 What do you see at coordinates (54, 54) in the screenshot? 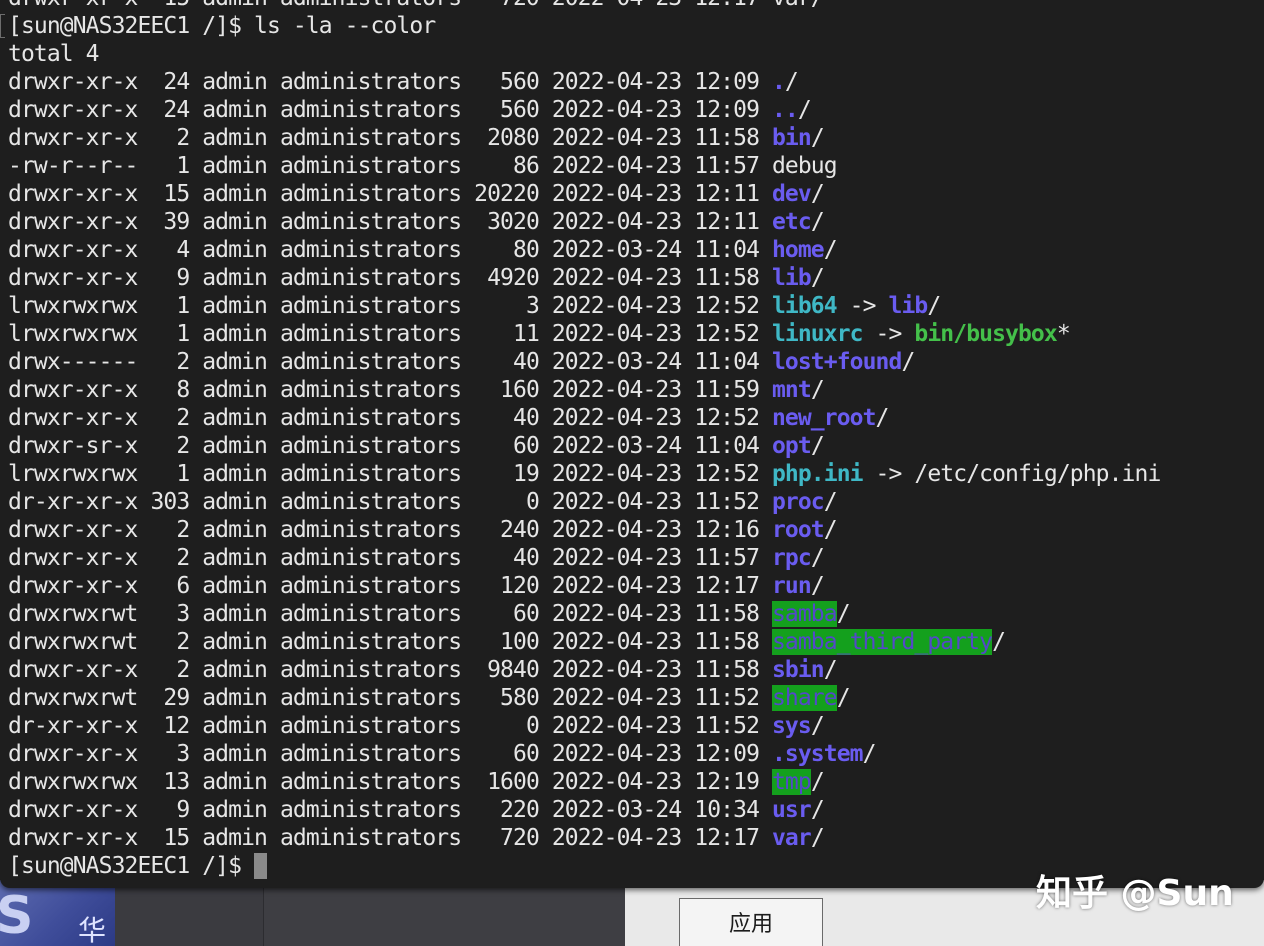
I see `listing-total-text: total 4` at bounding box center [54, 54].